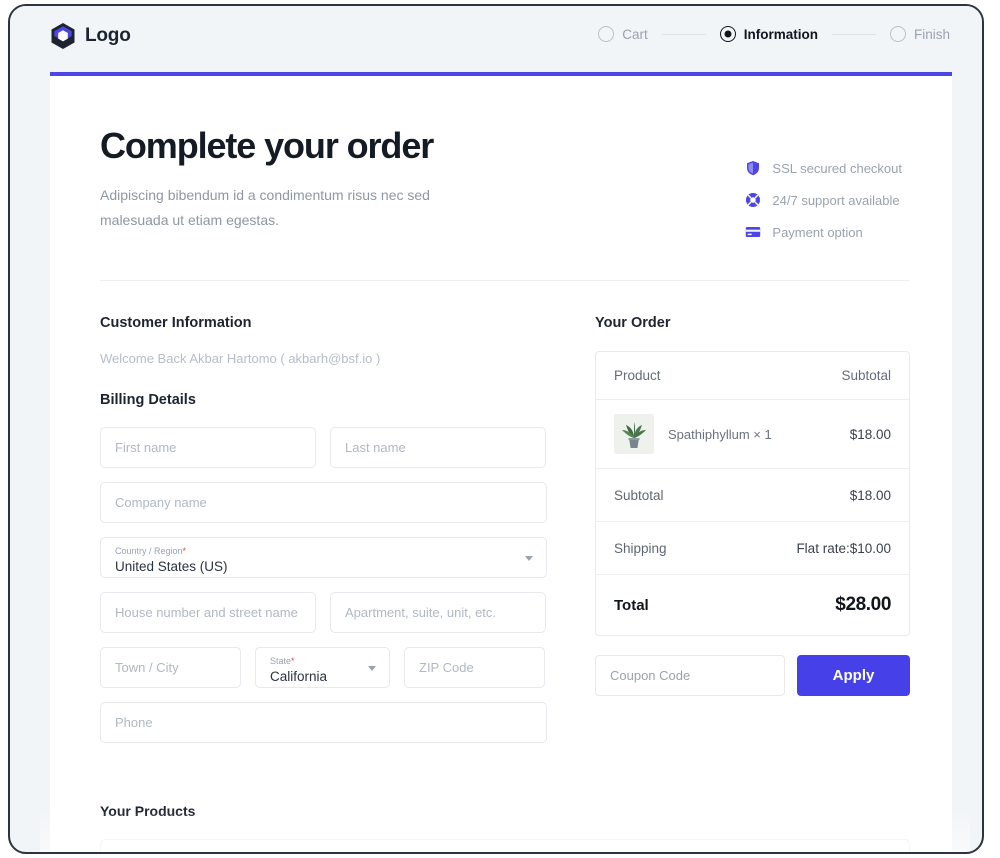 This screenshot has height=858, width=1000. I want to click on first-name-placeholder: First name, so click(146, 448).